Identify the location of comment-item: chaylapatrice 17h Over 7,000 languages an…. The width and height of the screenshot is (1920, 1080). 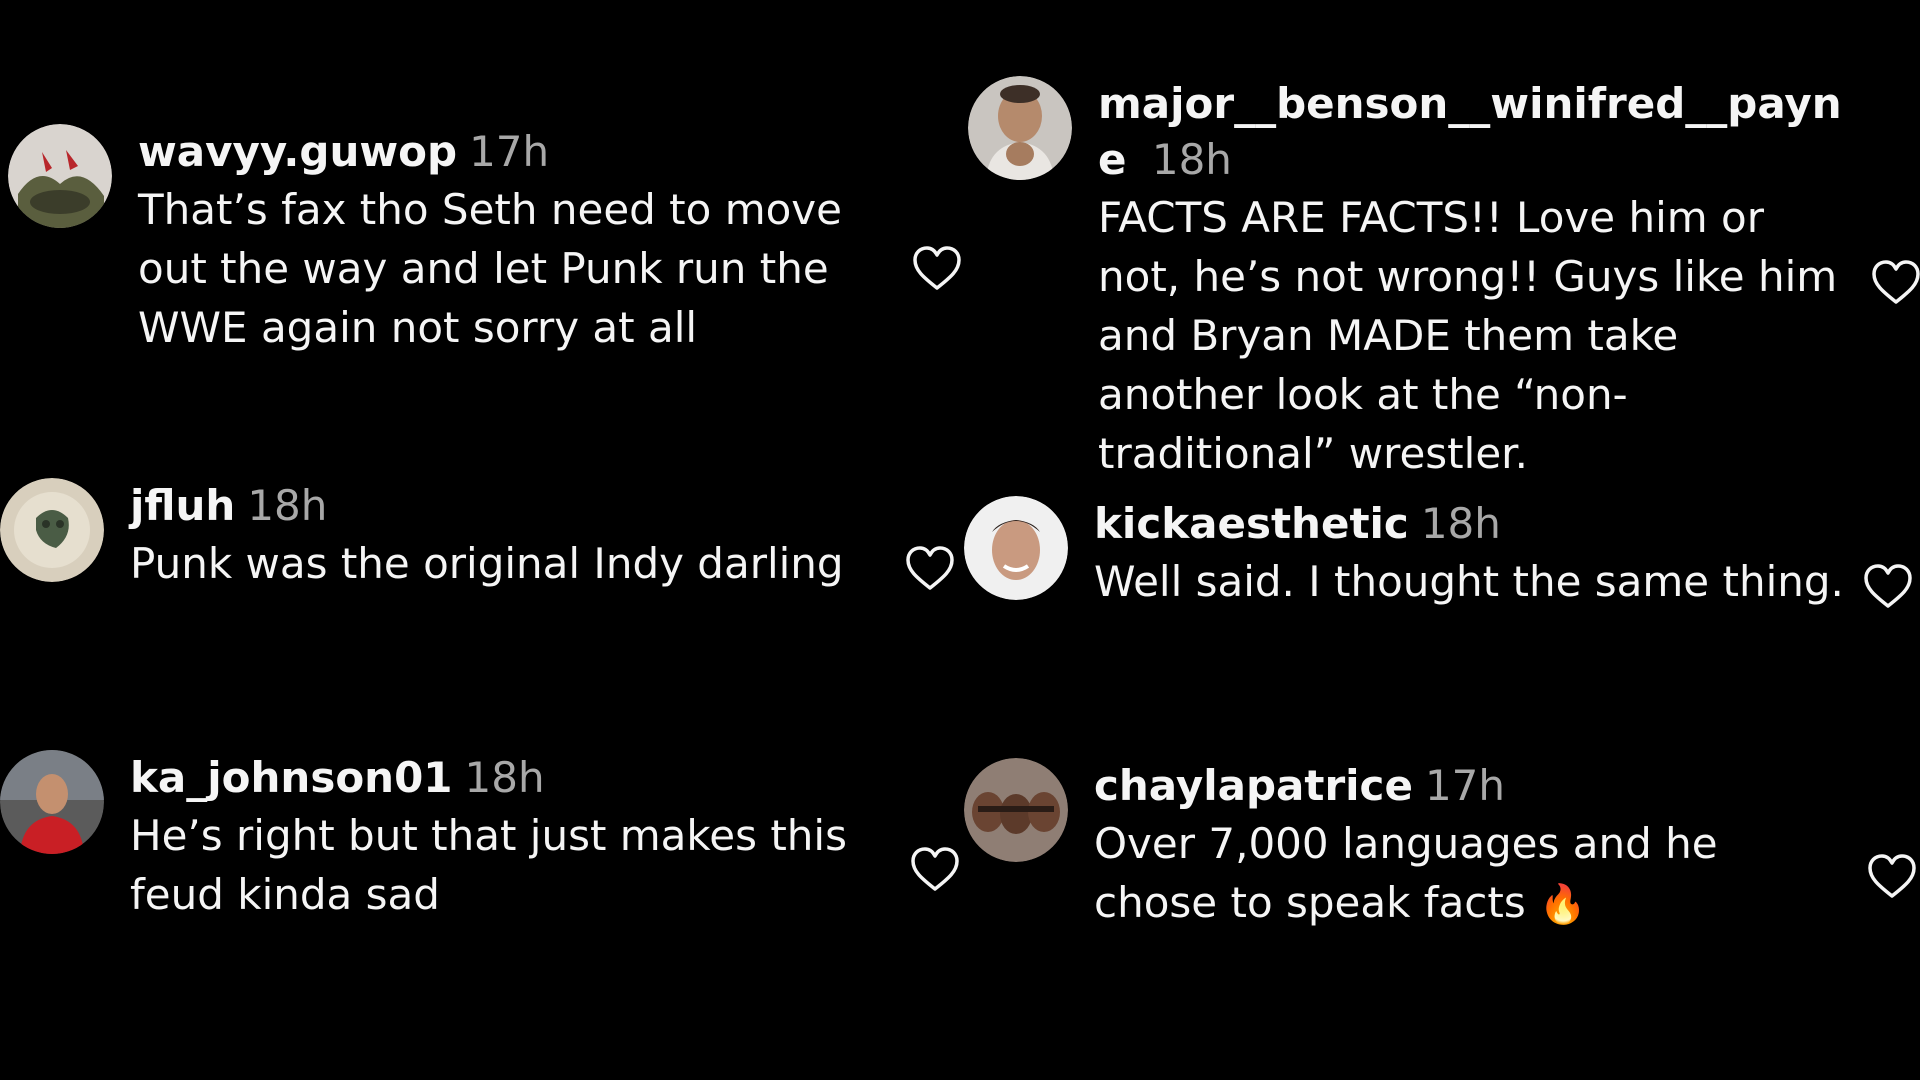
(1409, 846).